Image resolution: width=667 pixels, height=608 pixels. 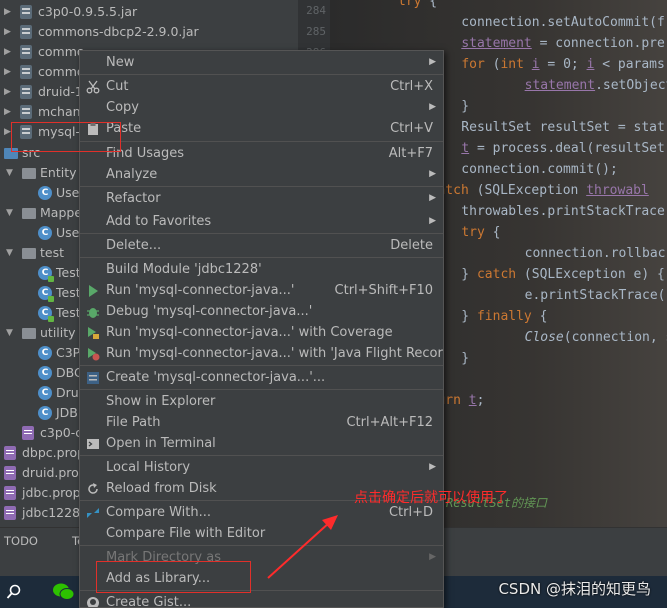 I want to click on menu-item-open-in-terminal: Open in Terminal, so click(x=261, y=443).